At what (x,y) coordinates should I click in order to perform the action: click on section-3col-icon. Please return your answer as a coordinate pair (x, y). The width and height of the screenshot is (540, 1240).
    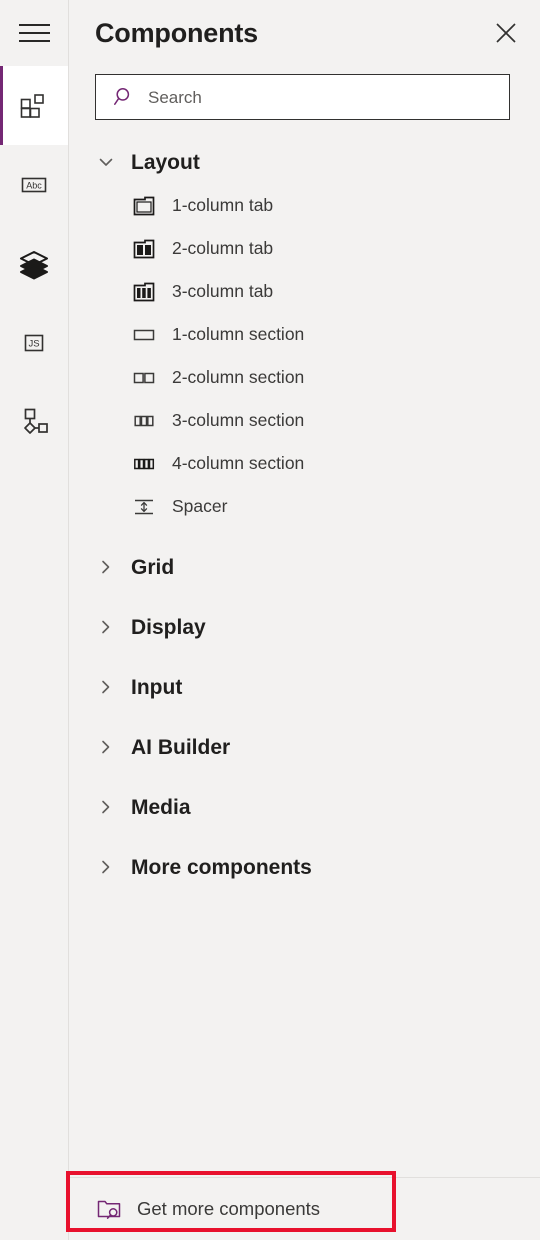
    Looking at the image, I should click on (144, 421).